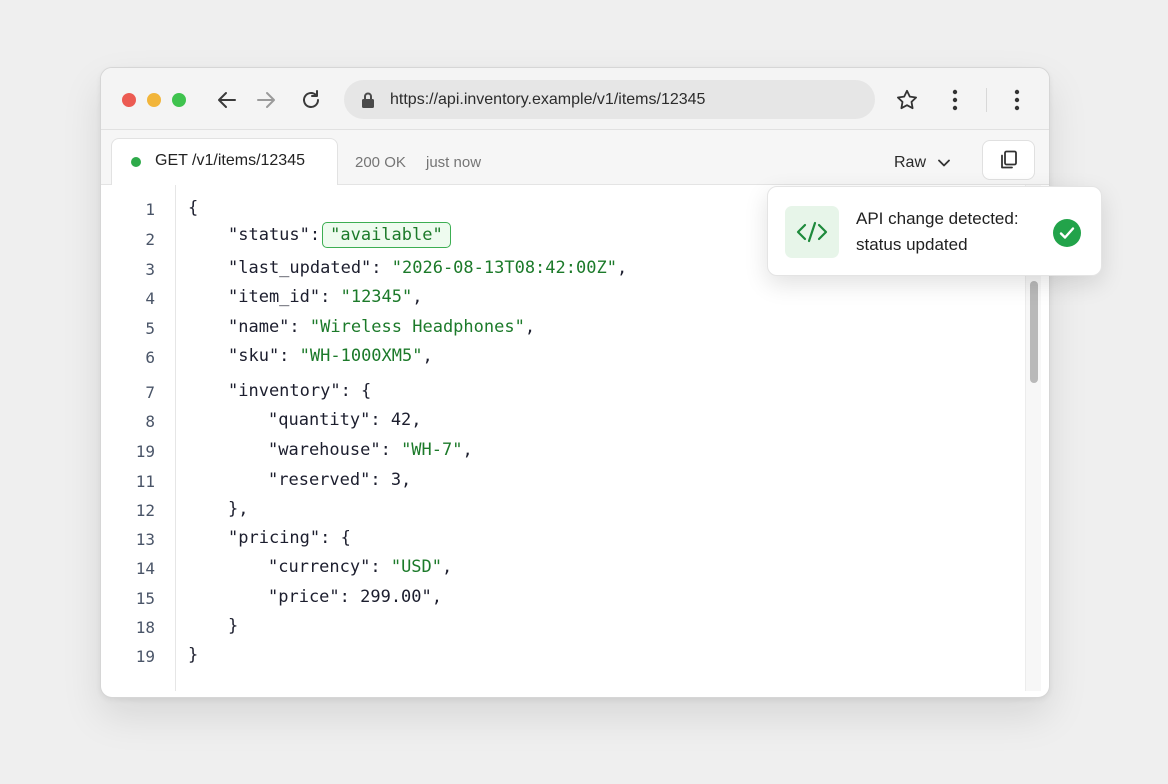 The image size is (1168, 784). What do you see at coordinates (944, 163) in the screenshot?
I see `chevron-down-icon` at bounding box center [944, 163].